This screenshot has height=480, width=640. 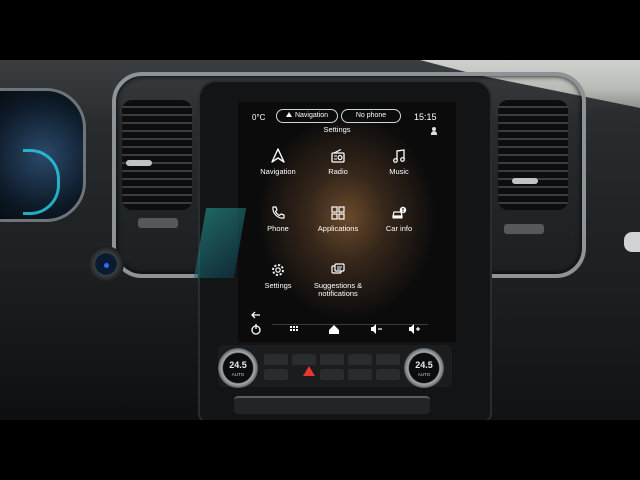 What do you see at coordinates (376, 329) in the screenshot?
I see `volume-down-icon` at bounding box center [376, 329].